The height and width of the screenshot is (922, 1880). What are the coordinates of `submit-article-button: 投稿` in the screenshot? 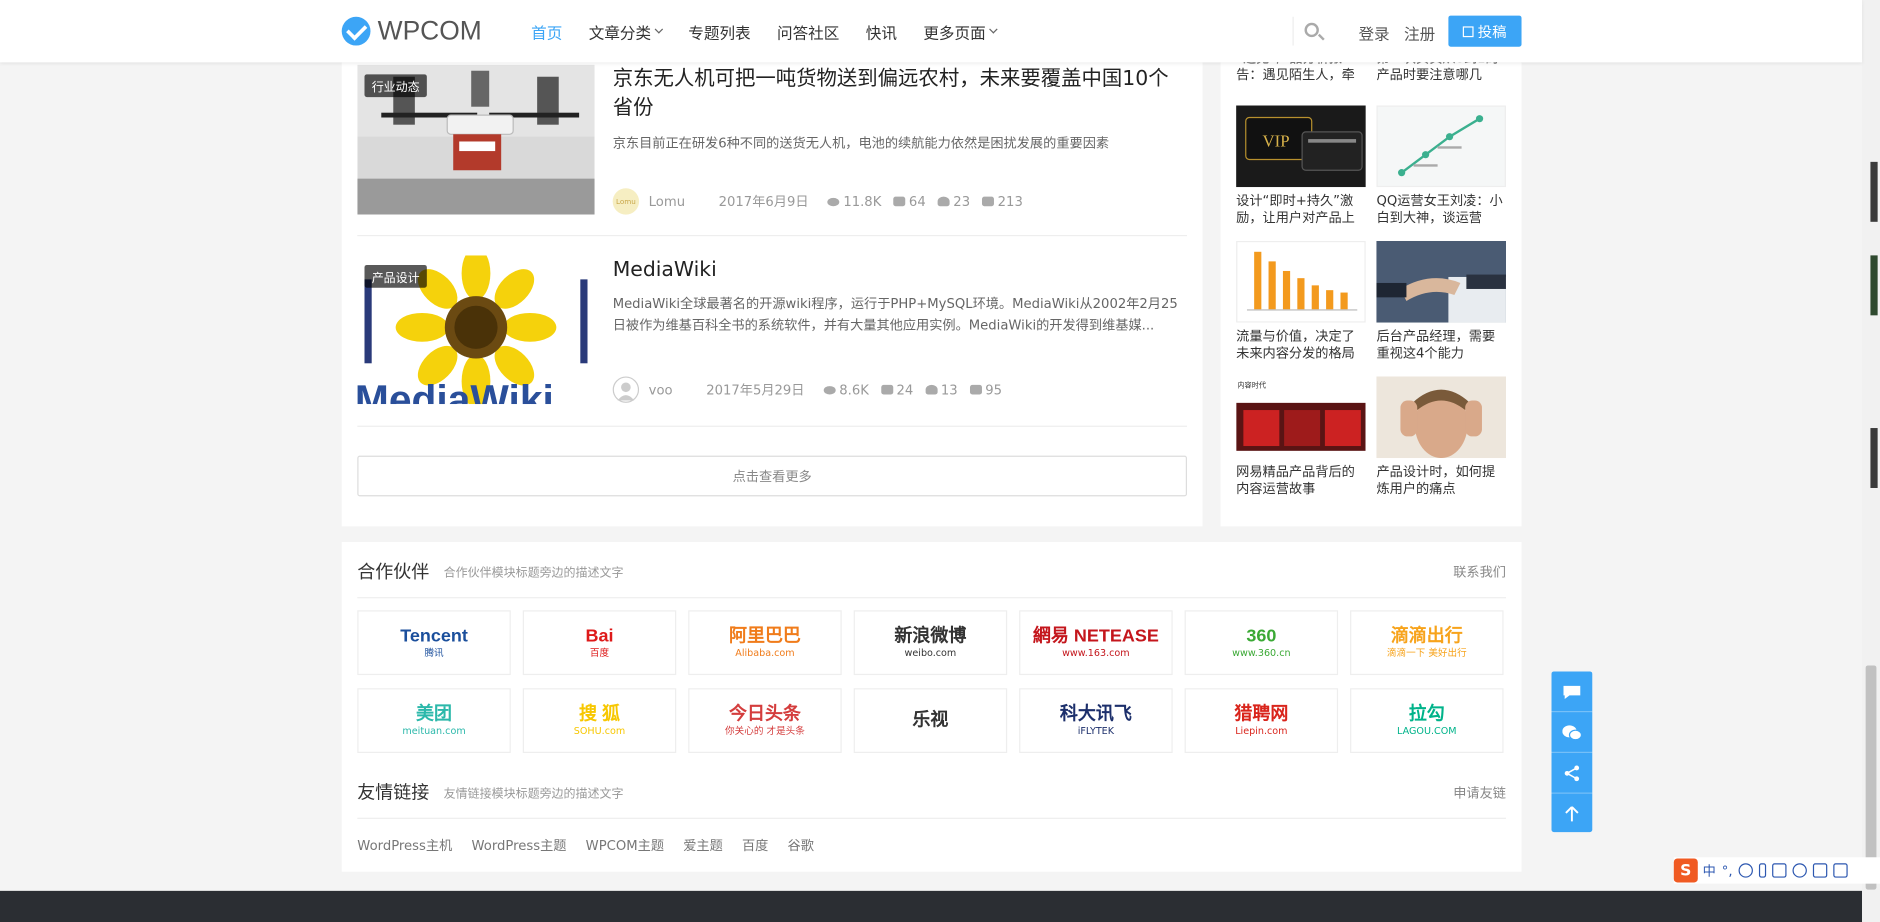 It's located at (1485, 31).